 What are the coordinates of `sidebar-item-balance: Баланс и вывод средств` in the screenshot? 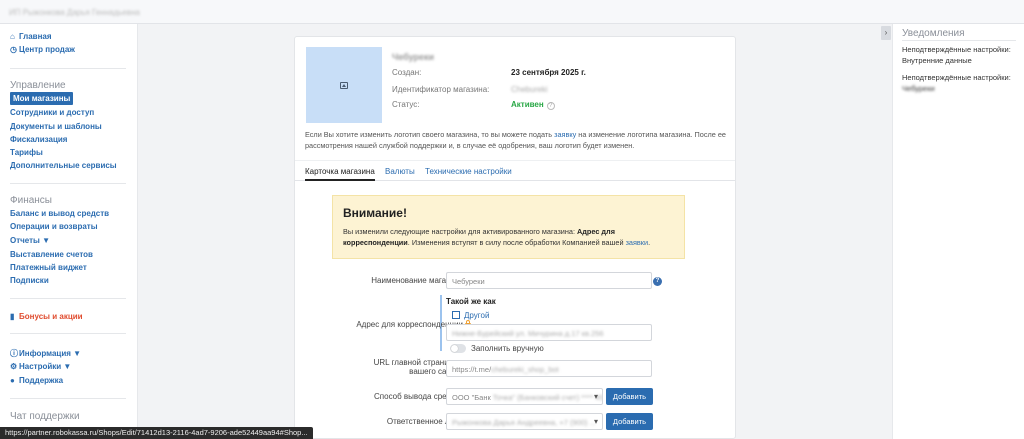 It's located at (59, 213).